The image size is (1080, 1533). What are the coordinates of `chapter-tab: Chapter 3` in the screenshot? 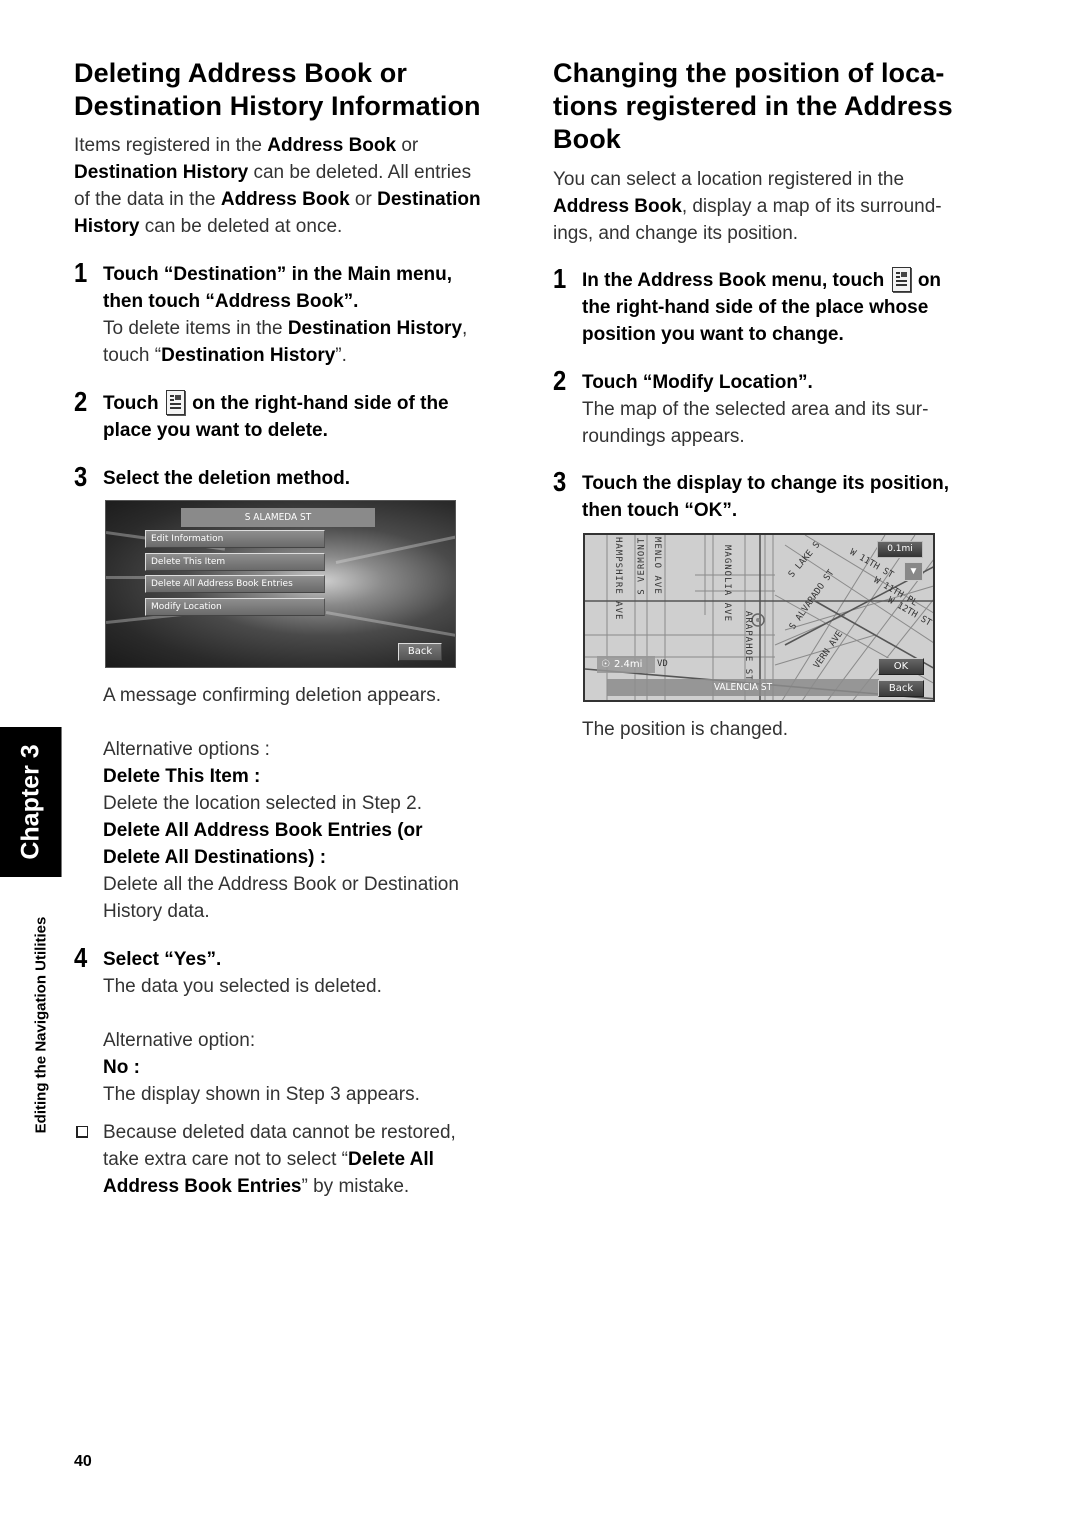 It's located at (30, 802).